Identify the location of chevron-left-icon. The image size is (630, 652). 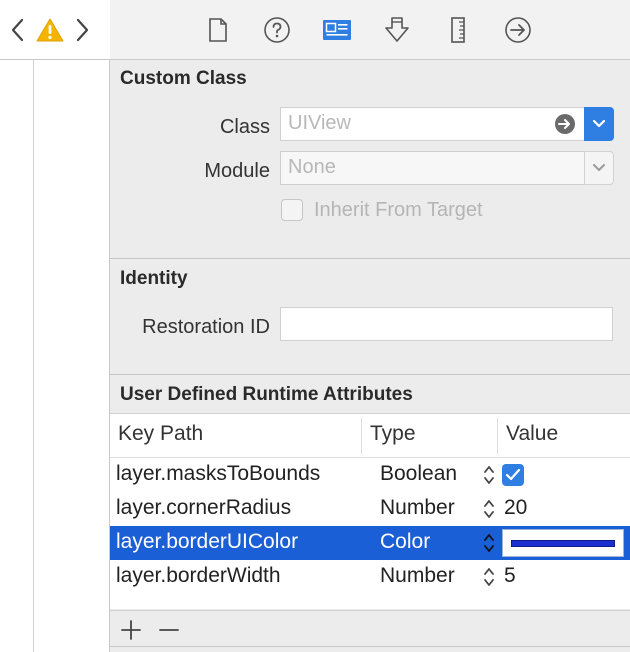
(17, 30).